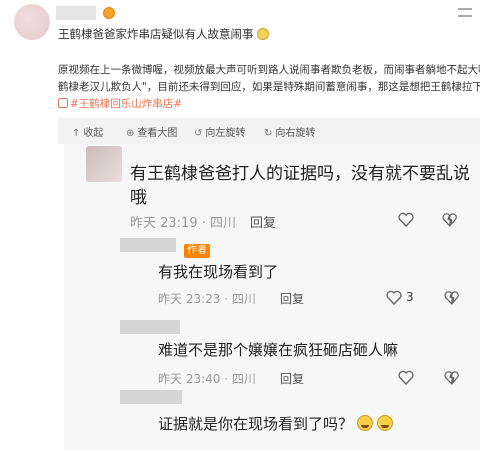 The image size is (480, 450). Describe the element at coordinates (104, 164) in the screenshot. I see `commenter-avatar` at that location.